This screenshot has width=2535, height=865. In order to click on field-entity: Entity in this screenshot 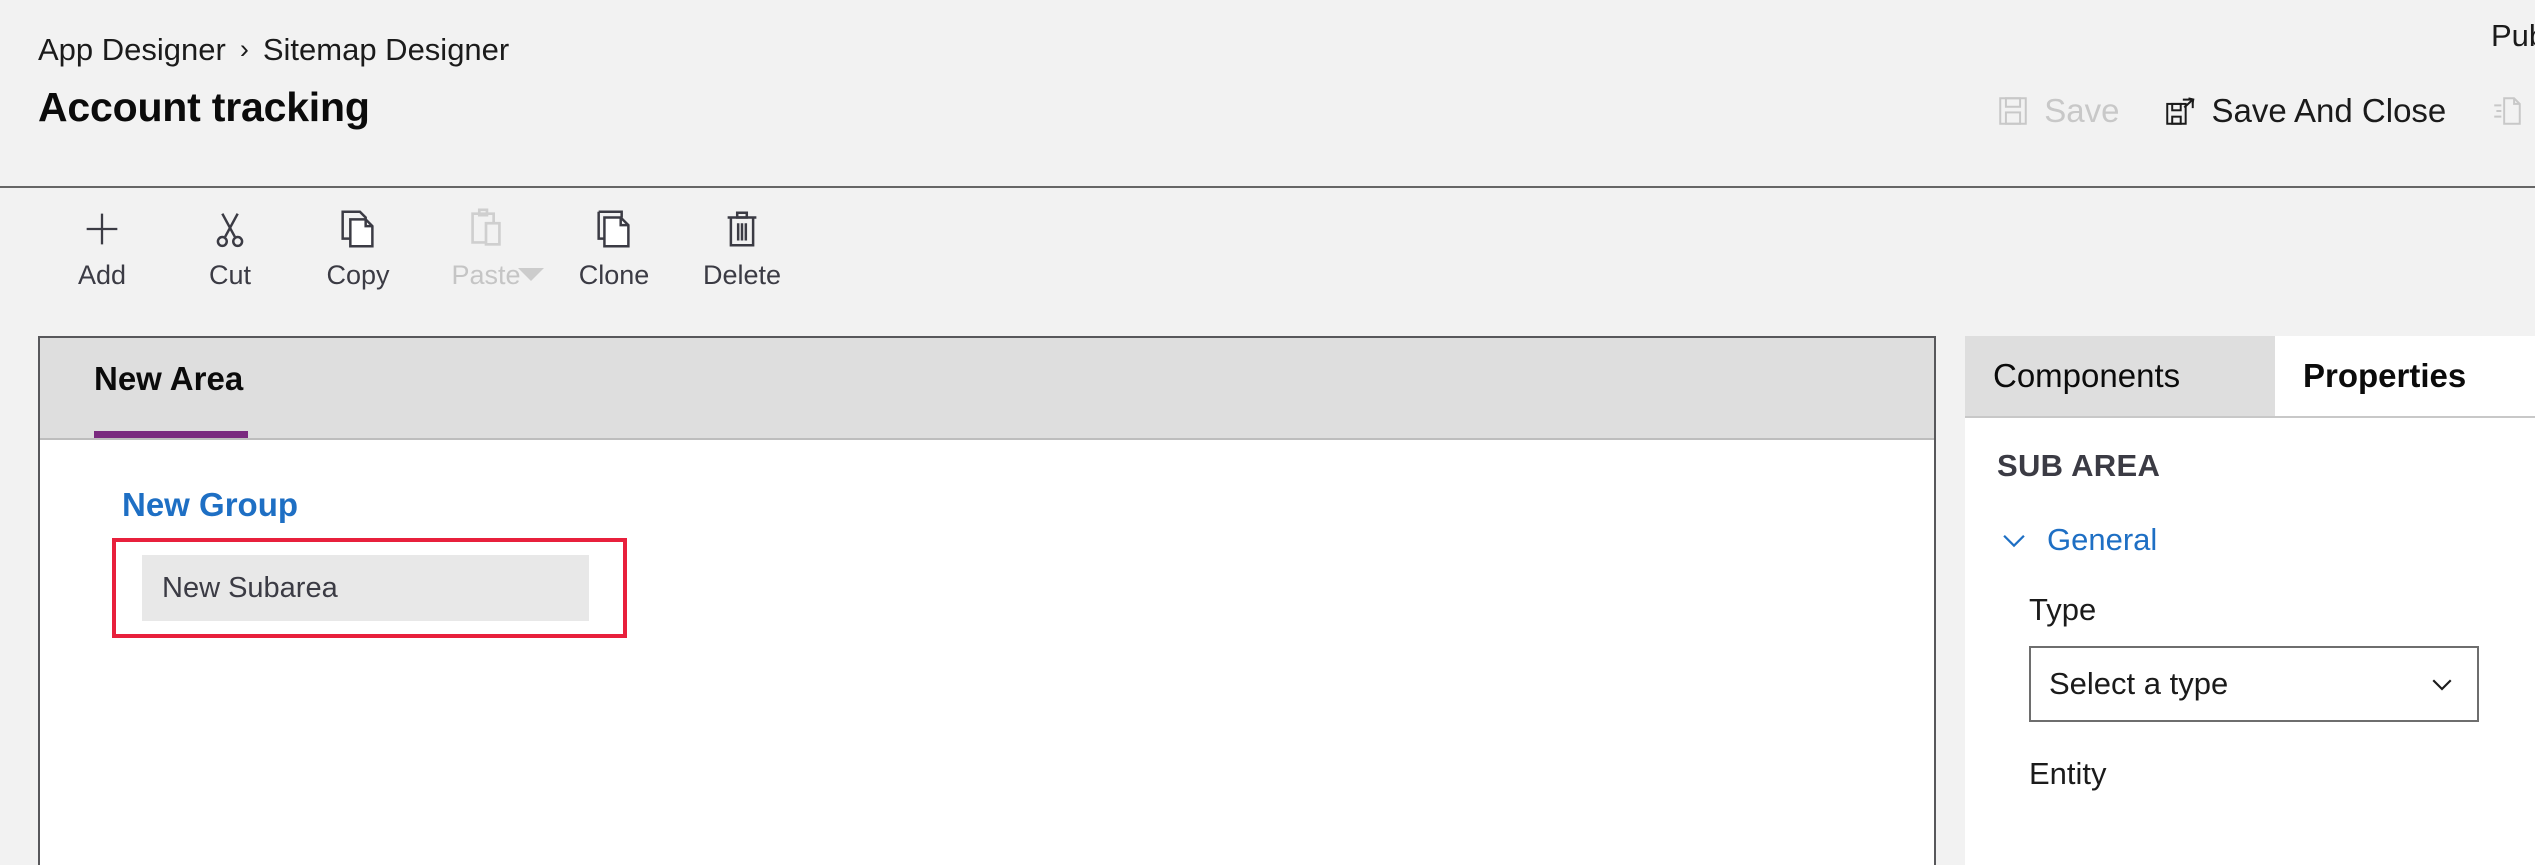, I will do `click(2282, 774)`.